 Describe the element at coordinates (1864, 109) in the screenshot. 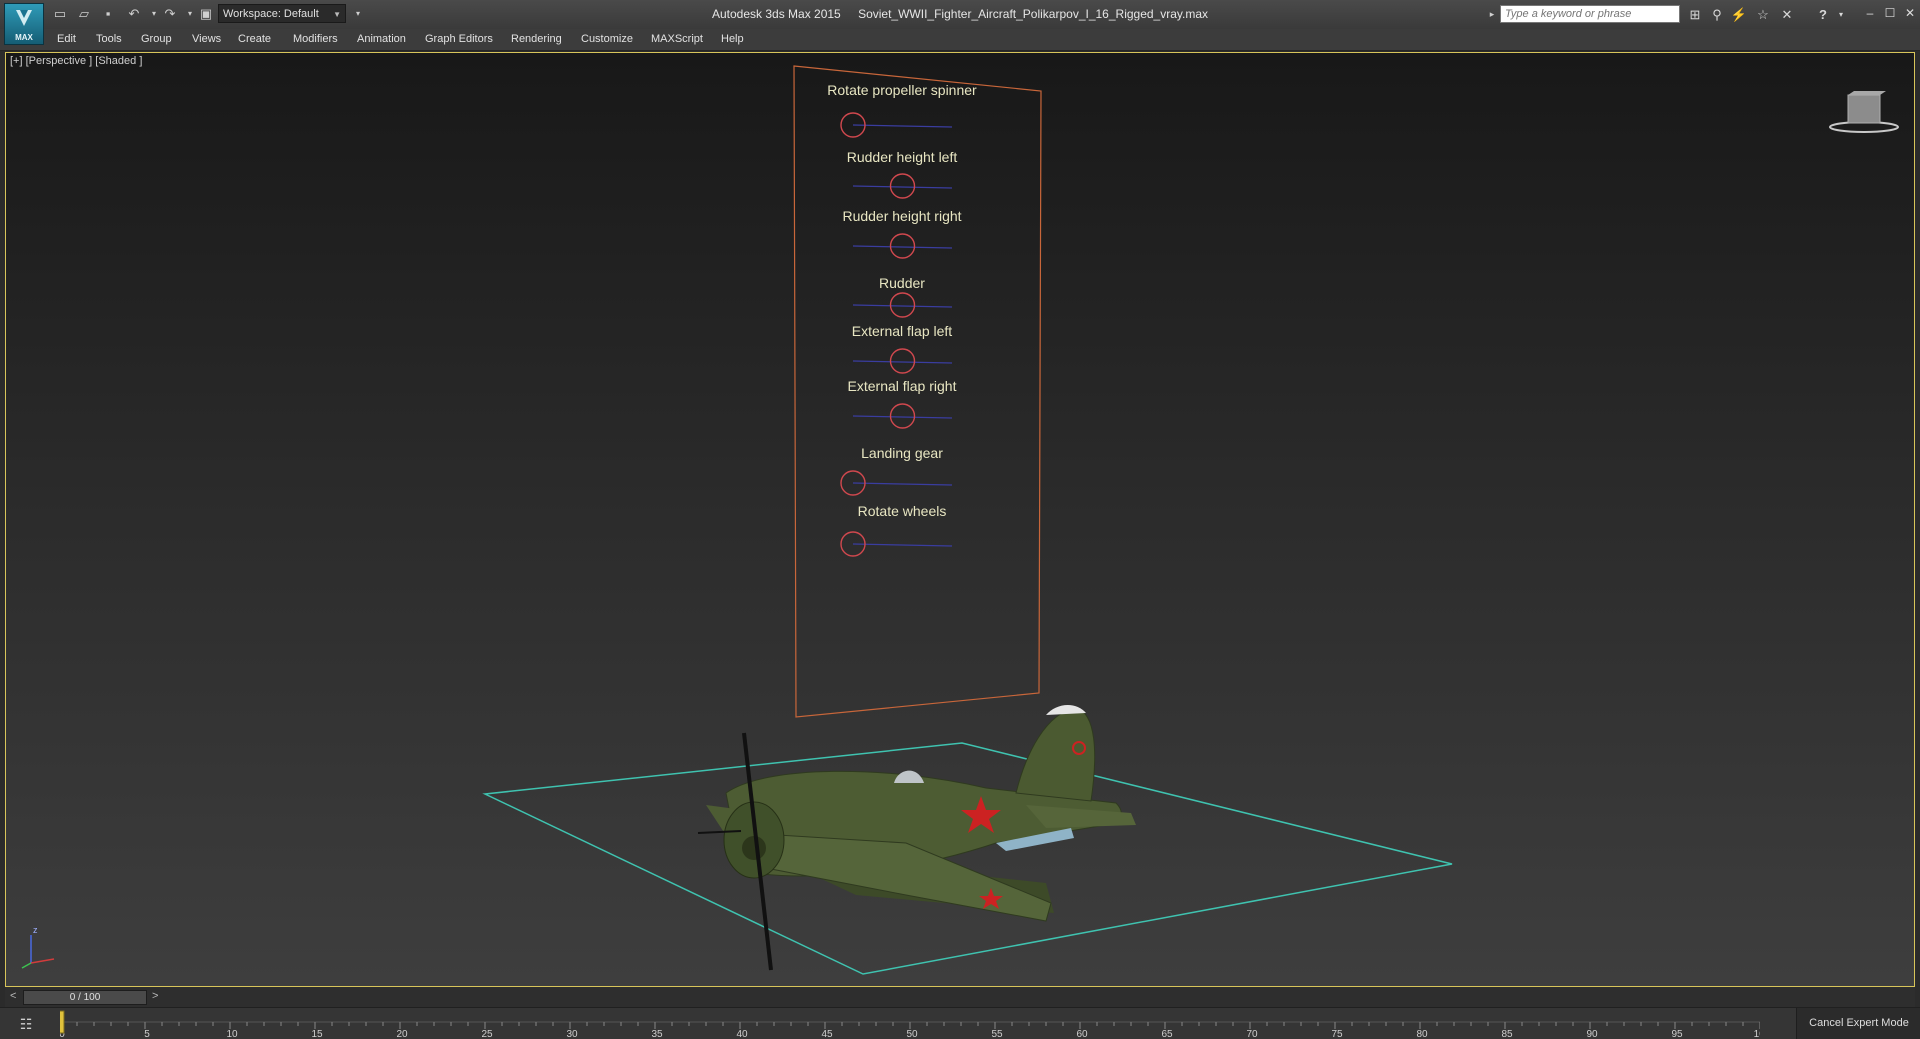

I see `viewcube-cube` at that location.